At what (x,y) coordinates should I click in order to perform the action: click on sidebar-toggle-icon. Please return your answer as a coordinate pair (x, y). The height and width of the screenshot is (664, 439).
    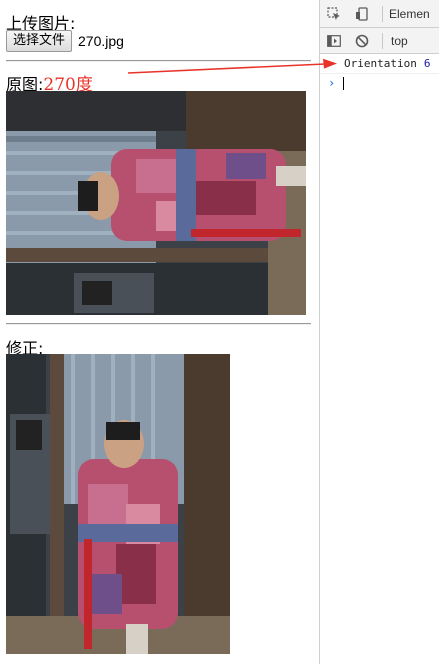
    Looking at the image, I should click on (334, 41).